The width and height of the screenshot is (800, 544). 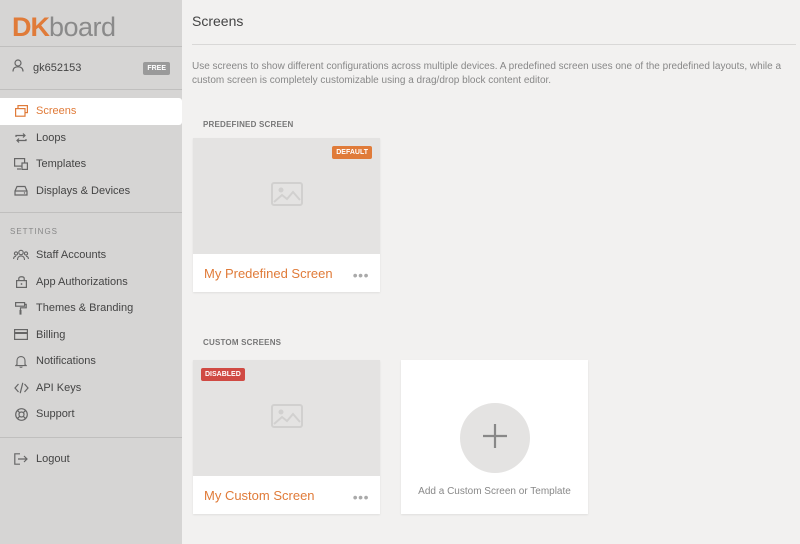 I want to click on disabled-badge: DISABLED, so click(x=223, y=374).